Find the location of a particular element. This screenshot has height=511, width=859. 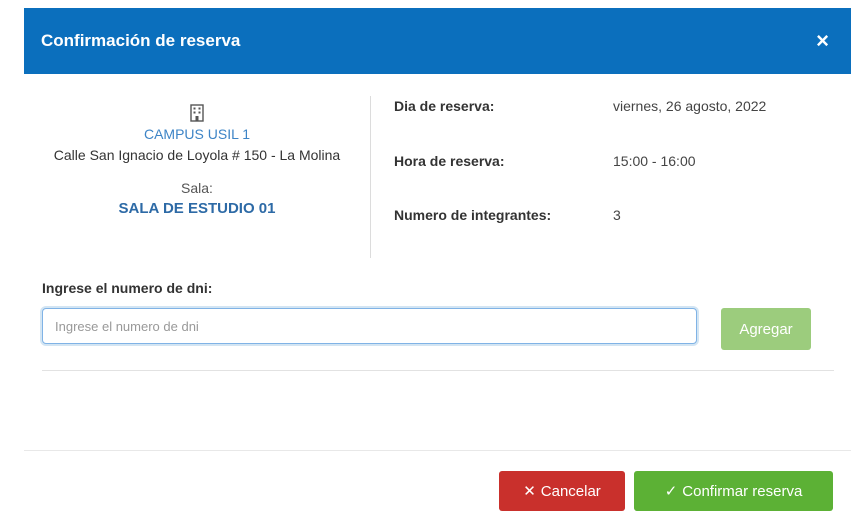

detail-row-members: Numero de integrantes: 3 is located at coordinates (507, 215).